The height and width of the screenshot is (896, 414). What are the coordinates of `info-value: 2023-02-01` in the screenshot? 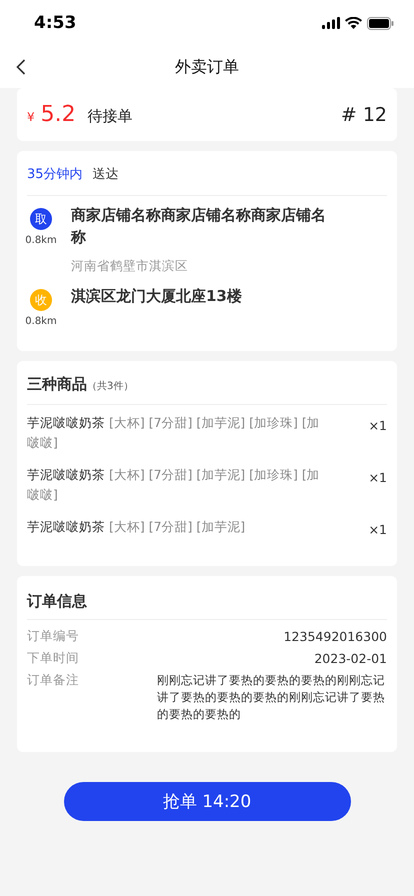 It's located at (350, 658).